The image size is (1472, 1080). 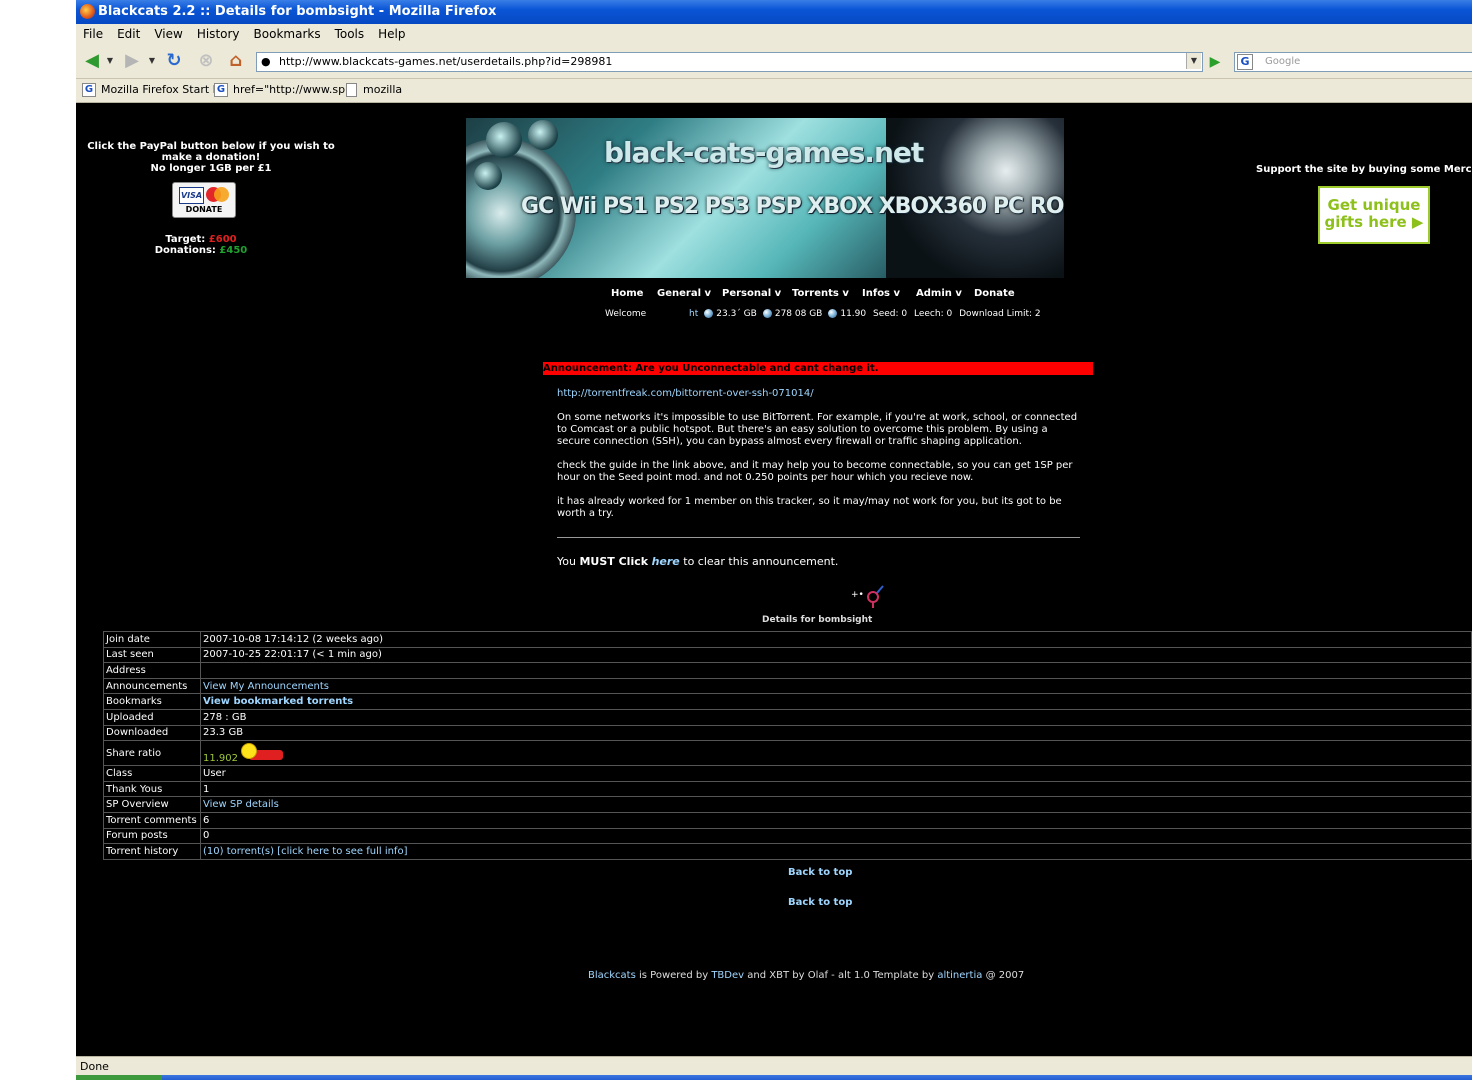 What do you see at coordinates (787, 820) in the screenshot?
I see `table-row: Torrent comments 6` at bounding box center [787, 820].